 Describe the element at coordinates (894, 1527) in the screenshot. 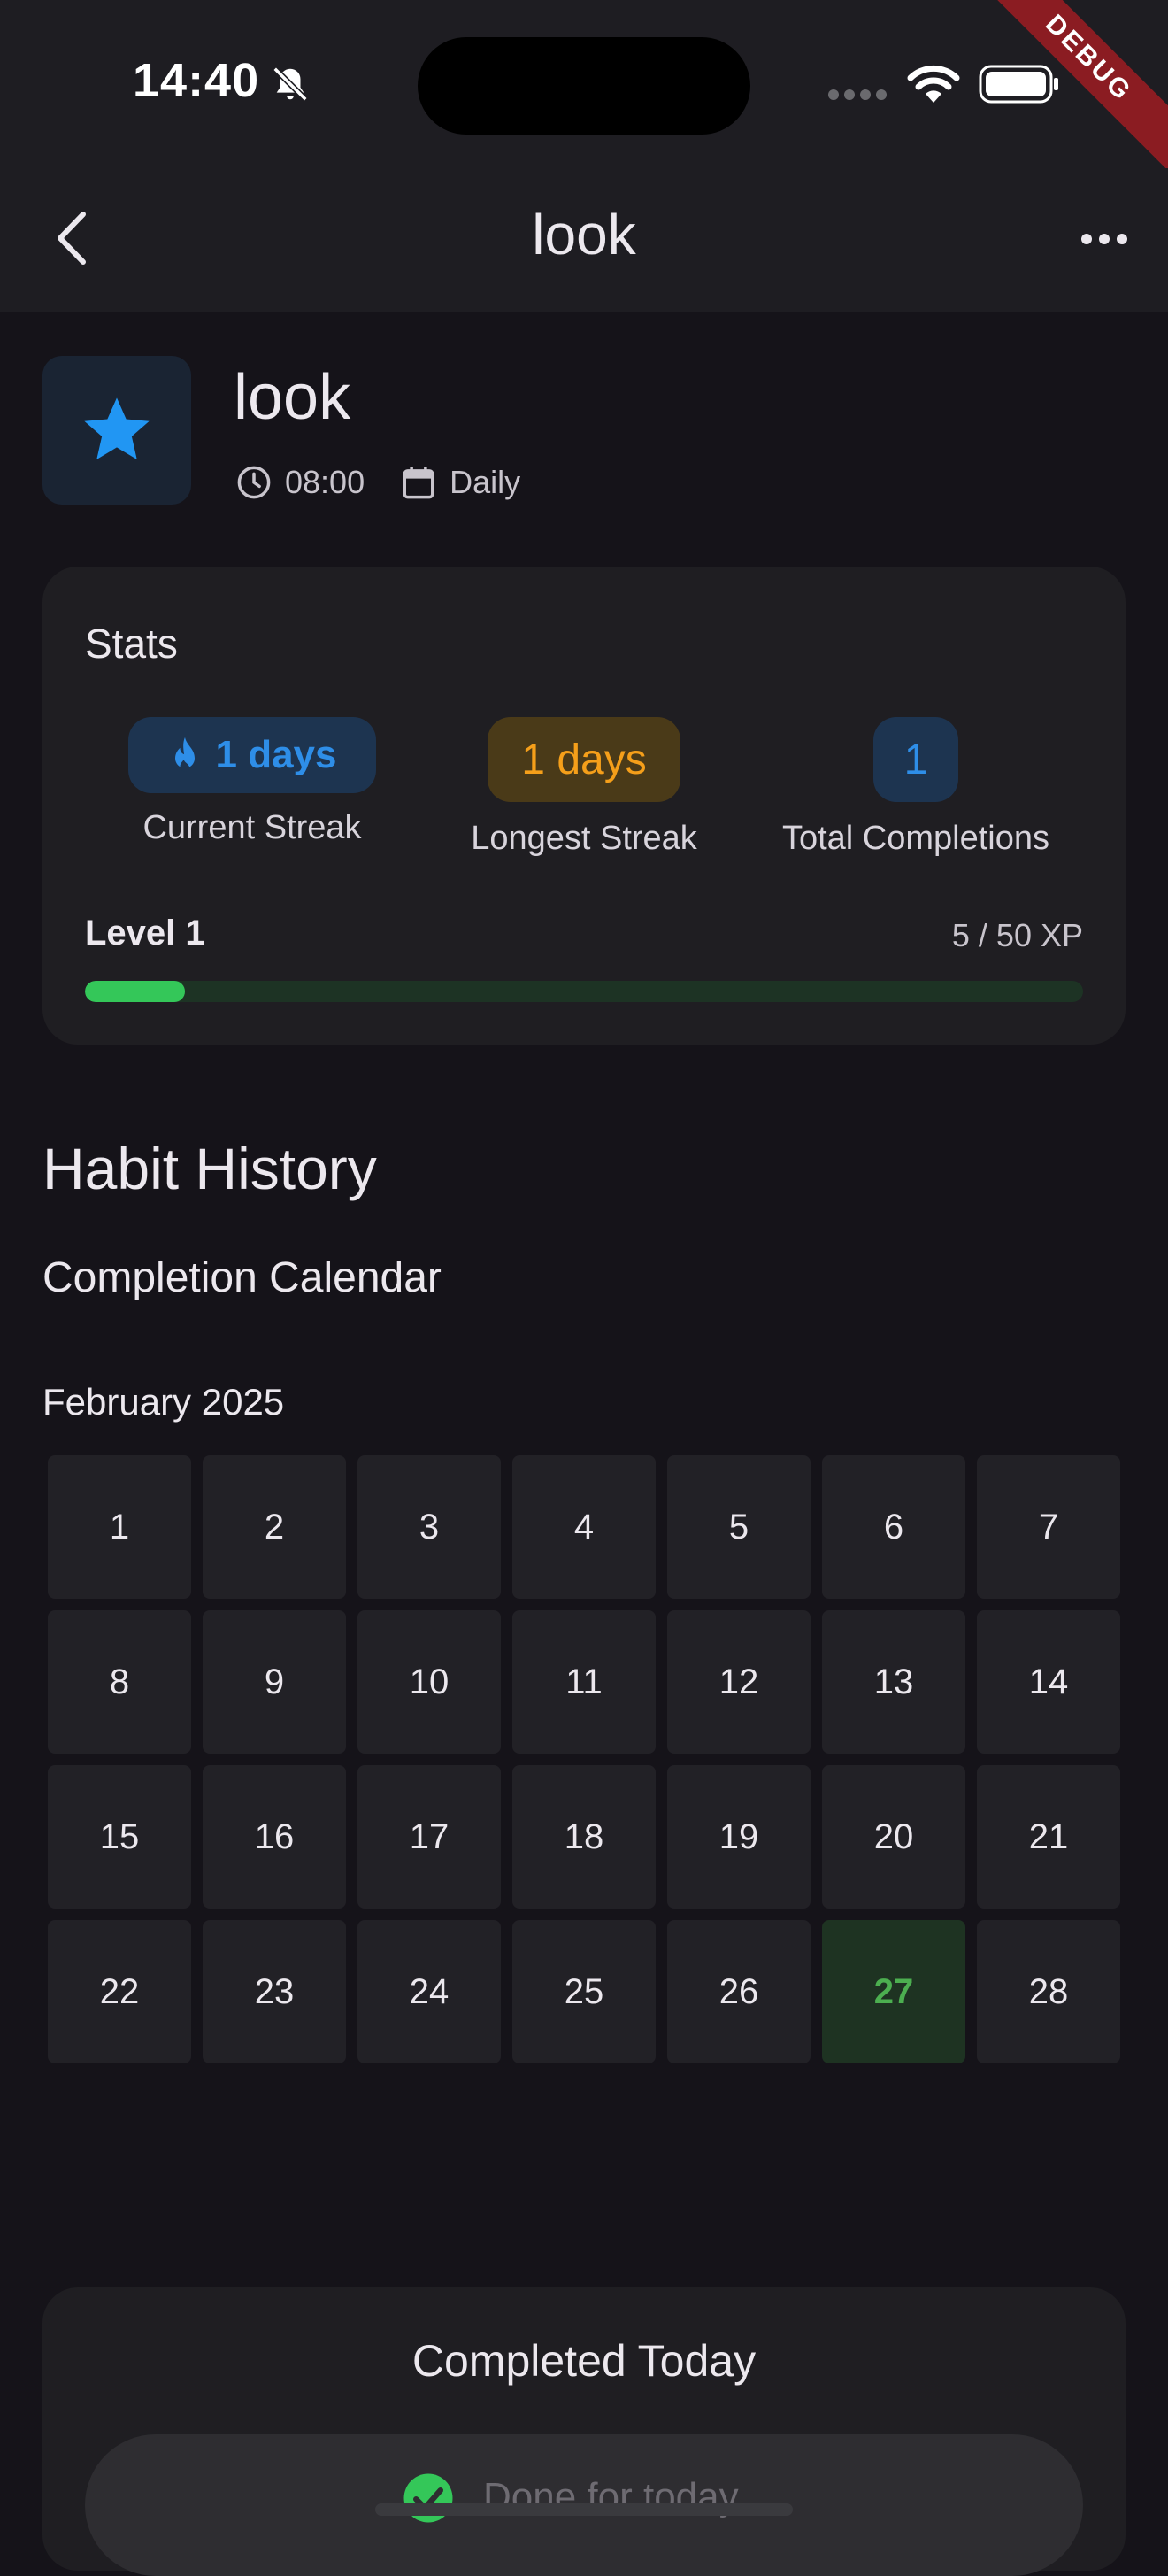

I see `calendar-day: 6` at that location.